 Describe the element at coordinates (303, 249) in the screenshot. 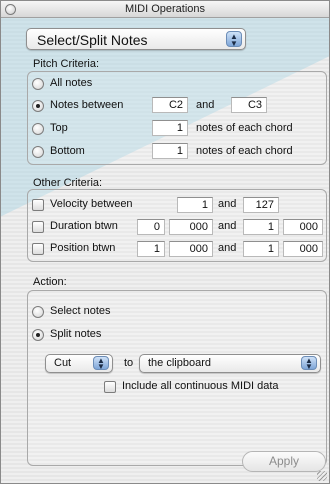

I see `position-to-b-field: 000` at that location.